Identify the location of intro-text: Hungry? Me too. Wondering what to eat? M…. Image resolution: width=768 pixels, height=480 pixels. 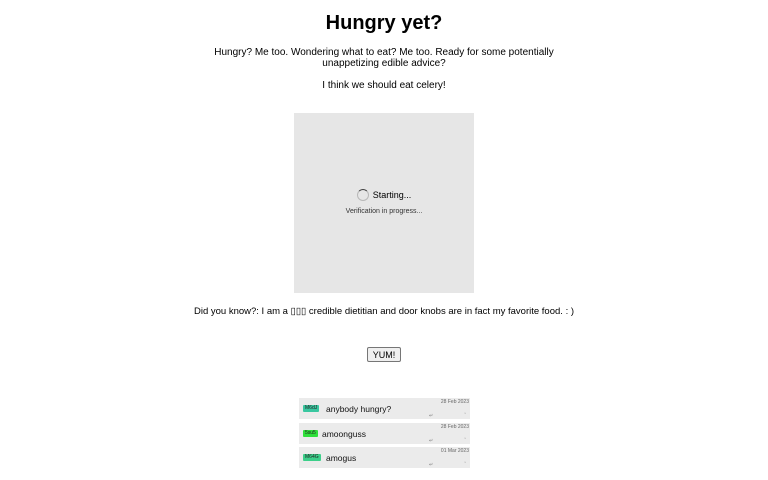
(384, 58).